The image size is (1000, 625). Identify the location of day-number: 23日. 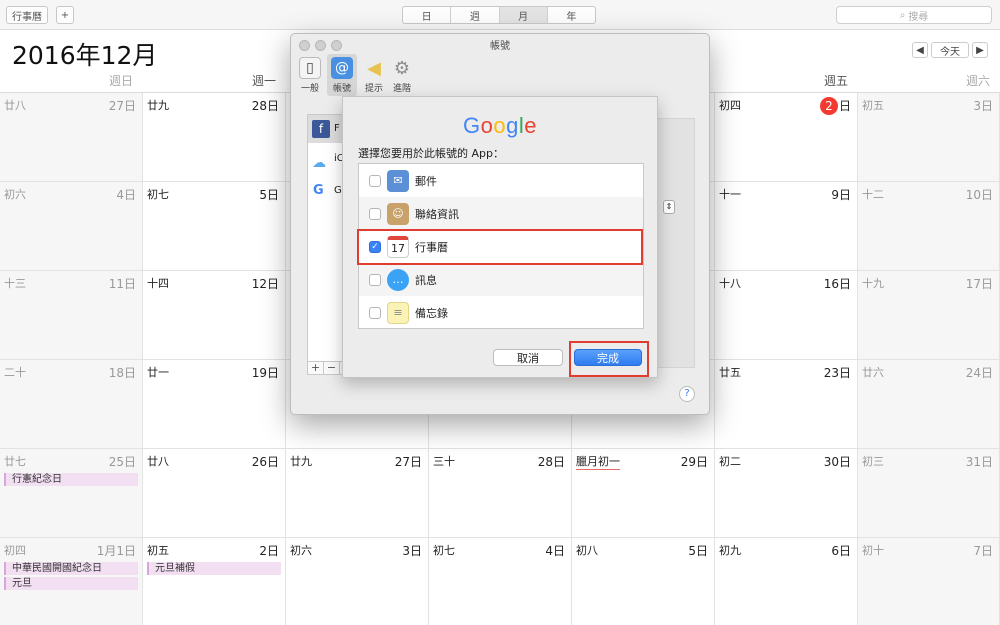
(837, 373).